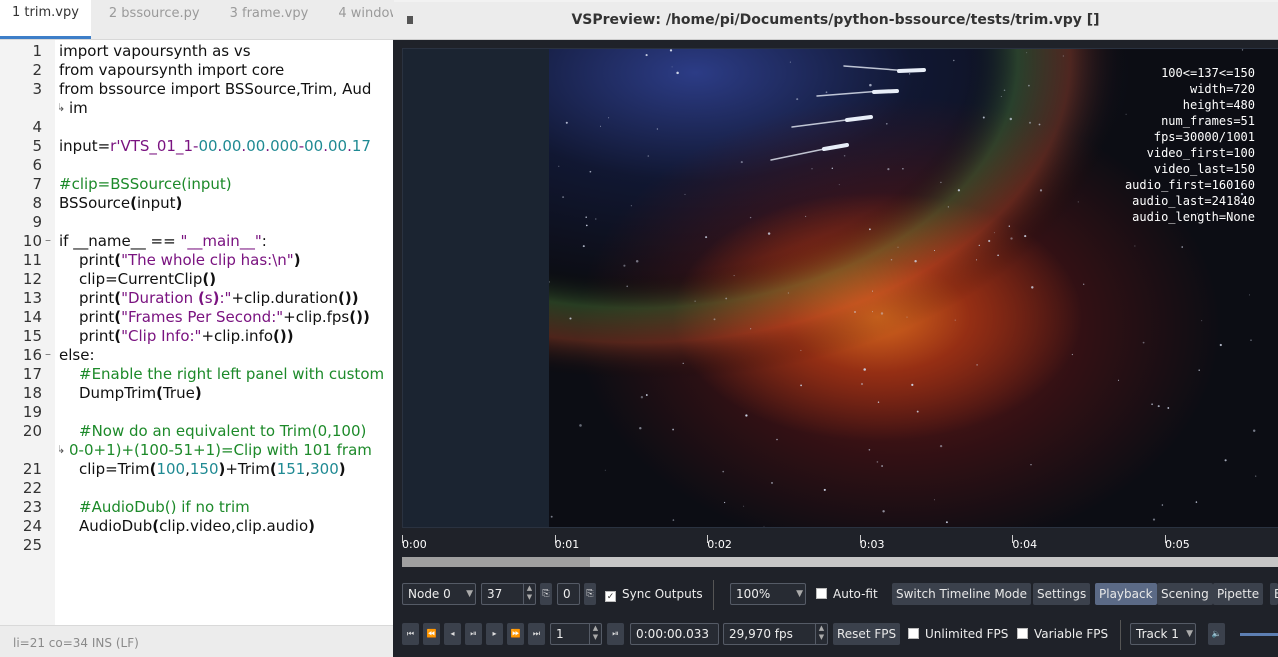  What do you see at coordinates (1062, 634) in the screenshot?
I see `variable-fps-checkbox: Variable FPS` at bounding box center [1062, 634].